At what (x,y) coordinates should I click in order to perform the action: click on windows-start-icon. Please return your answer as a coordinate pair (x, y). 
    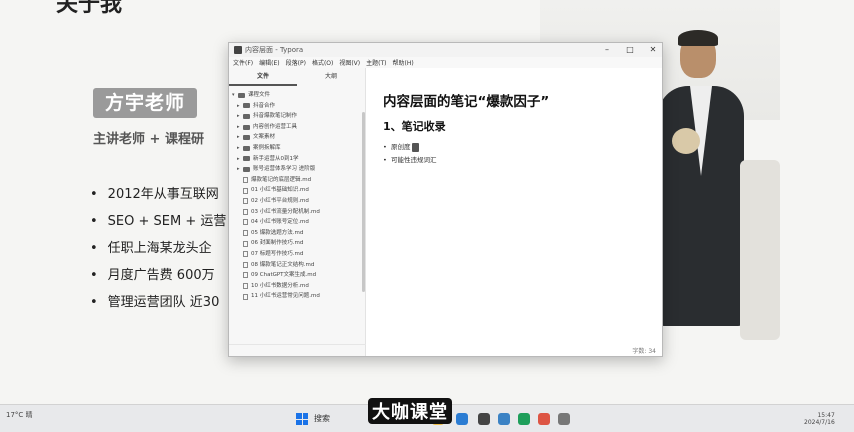
    Looking at the image, I should click on (302, 419).